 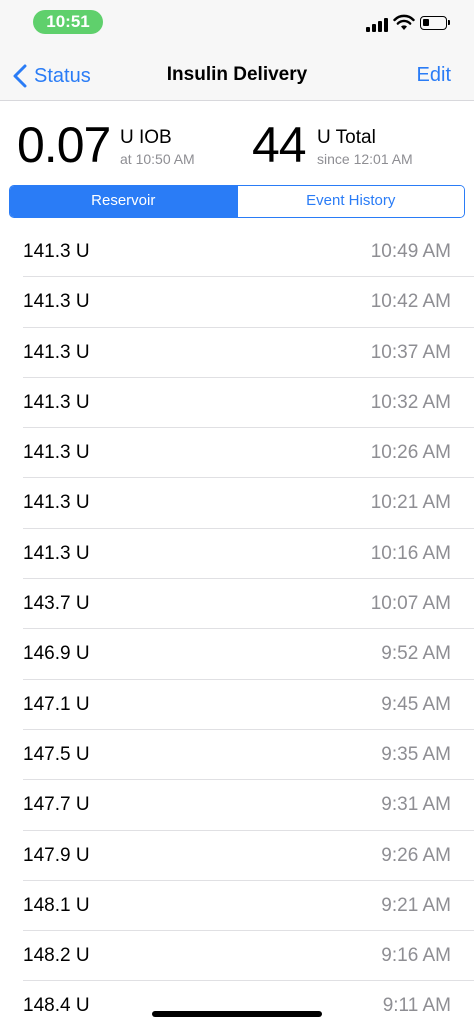 I want to click on total-unit: U Total, so click(x=346, y=137).